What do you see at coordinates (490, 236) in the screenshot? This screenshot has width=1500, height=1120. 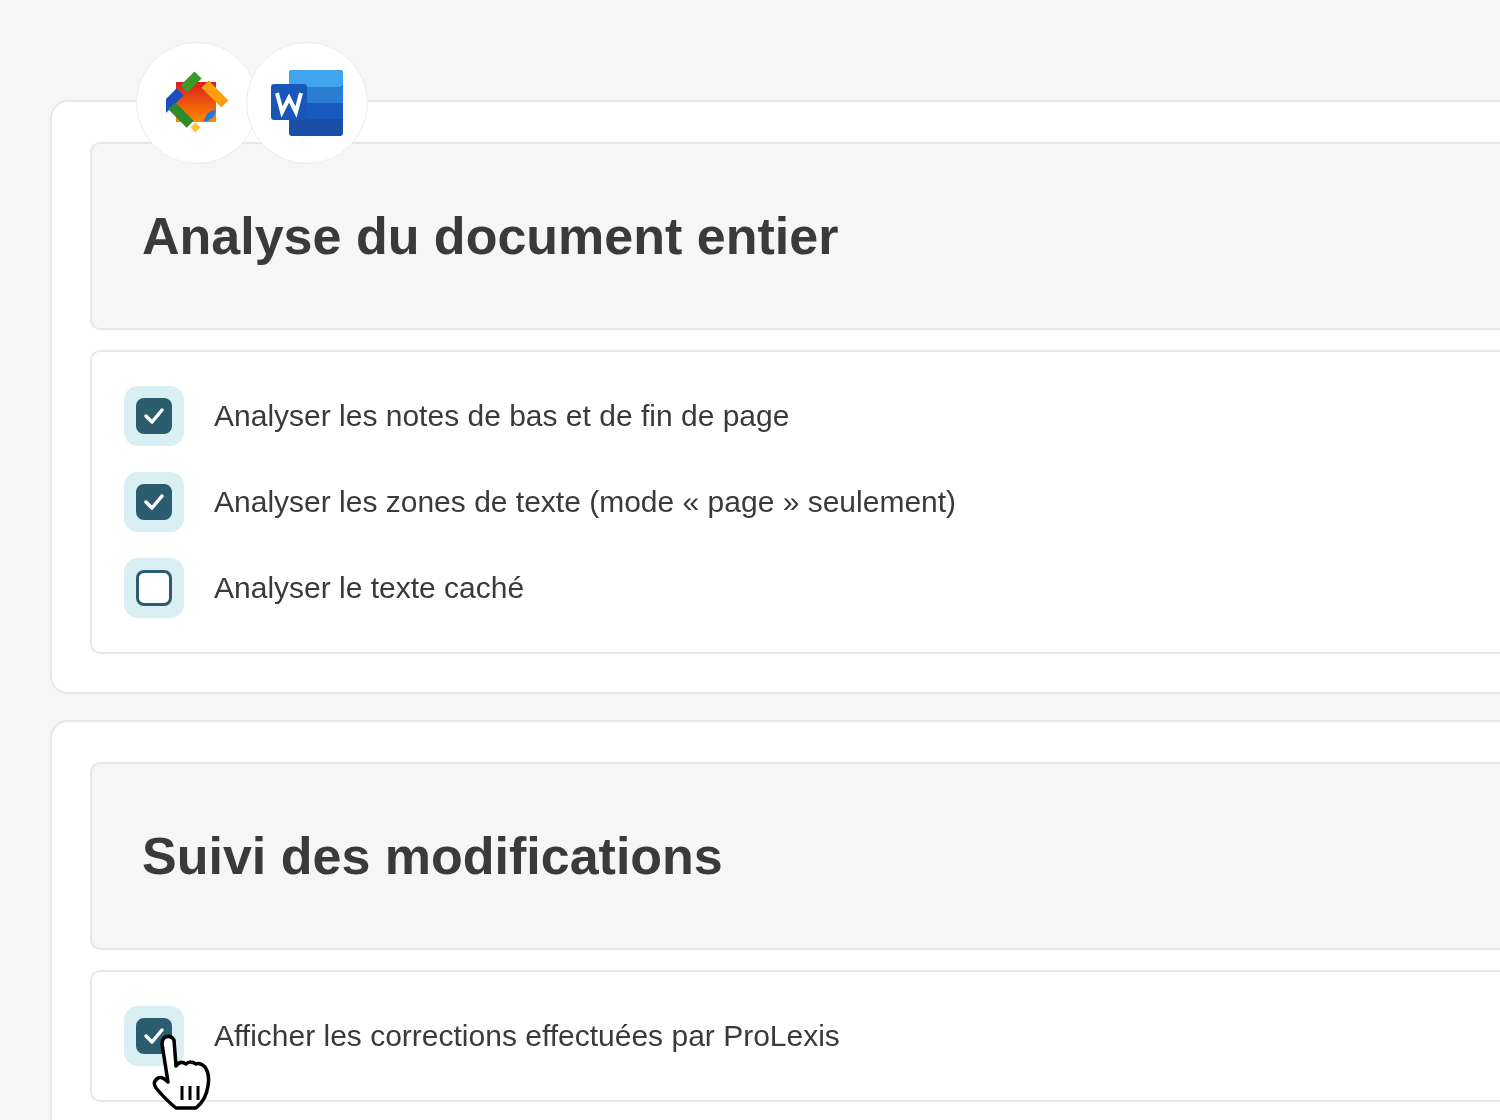 I see `section-title: Analyse du document entier` at bounding box center [490, 236].